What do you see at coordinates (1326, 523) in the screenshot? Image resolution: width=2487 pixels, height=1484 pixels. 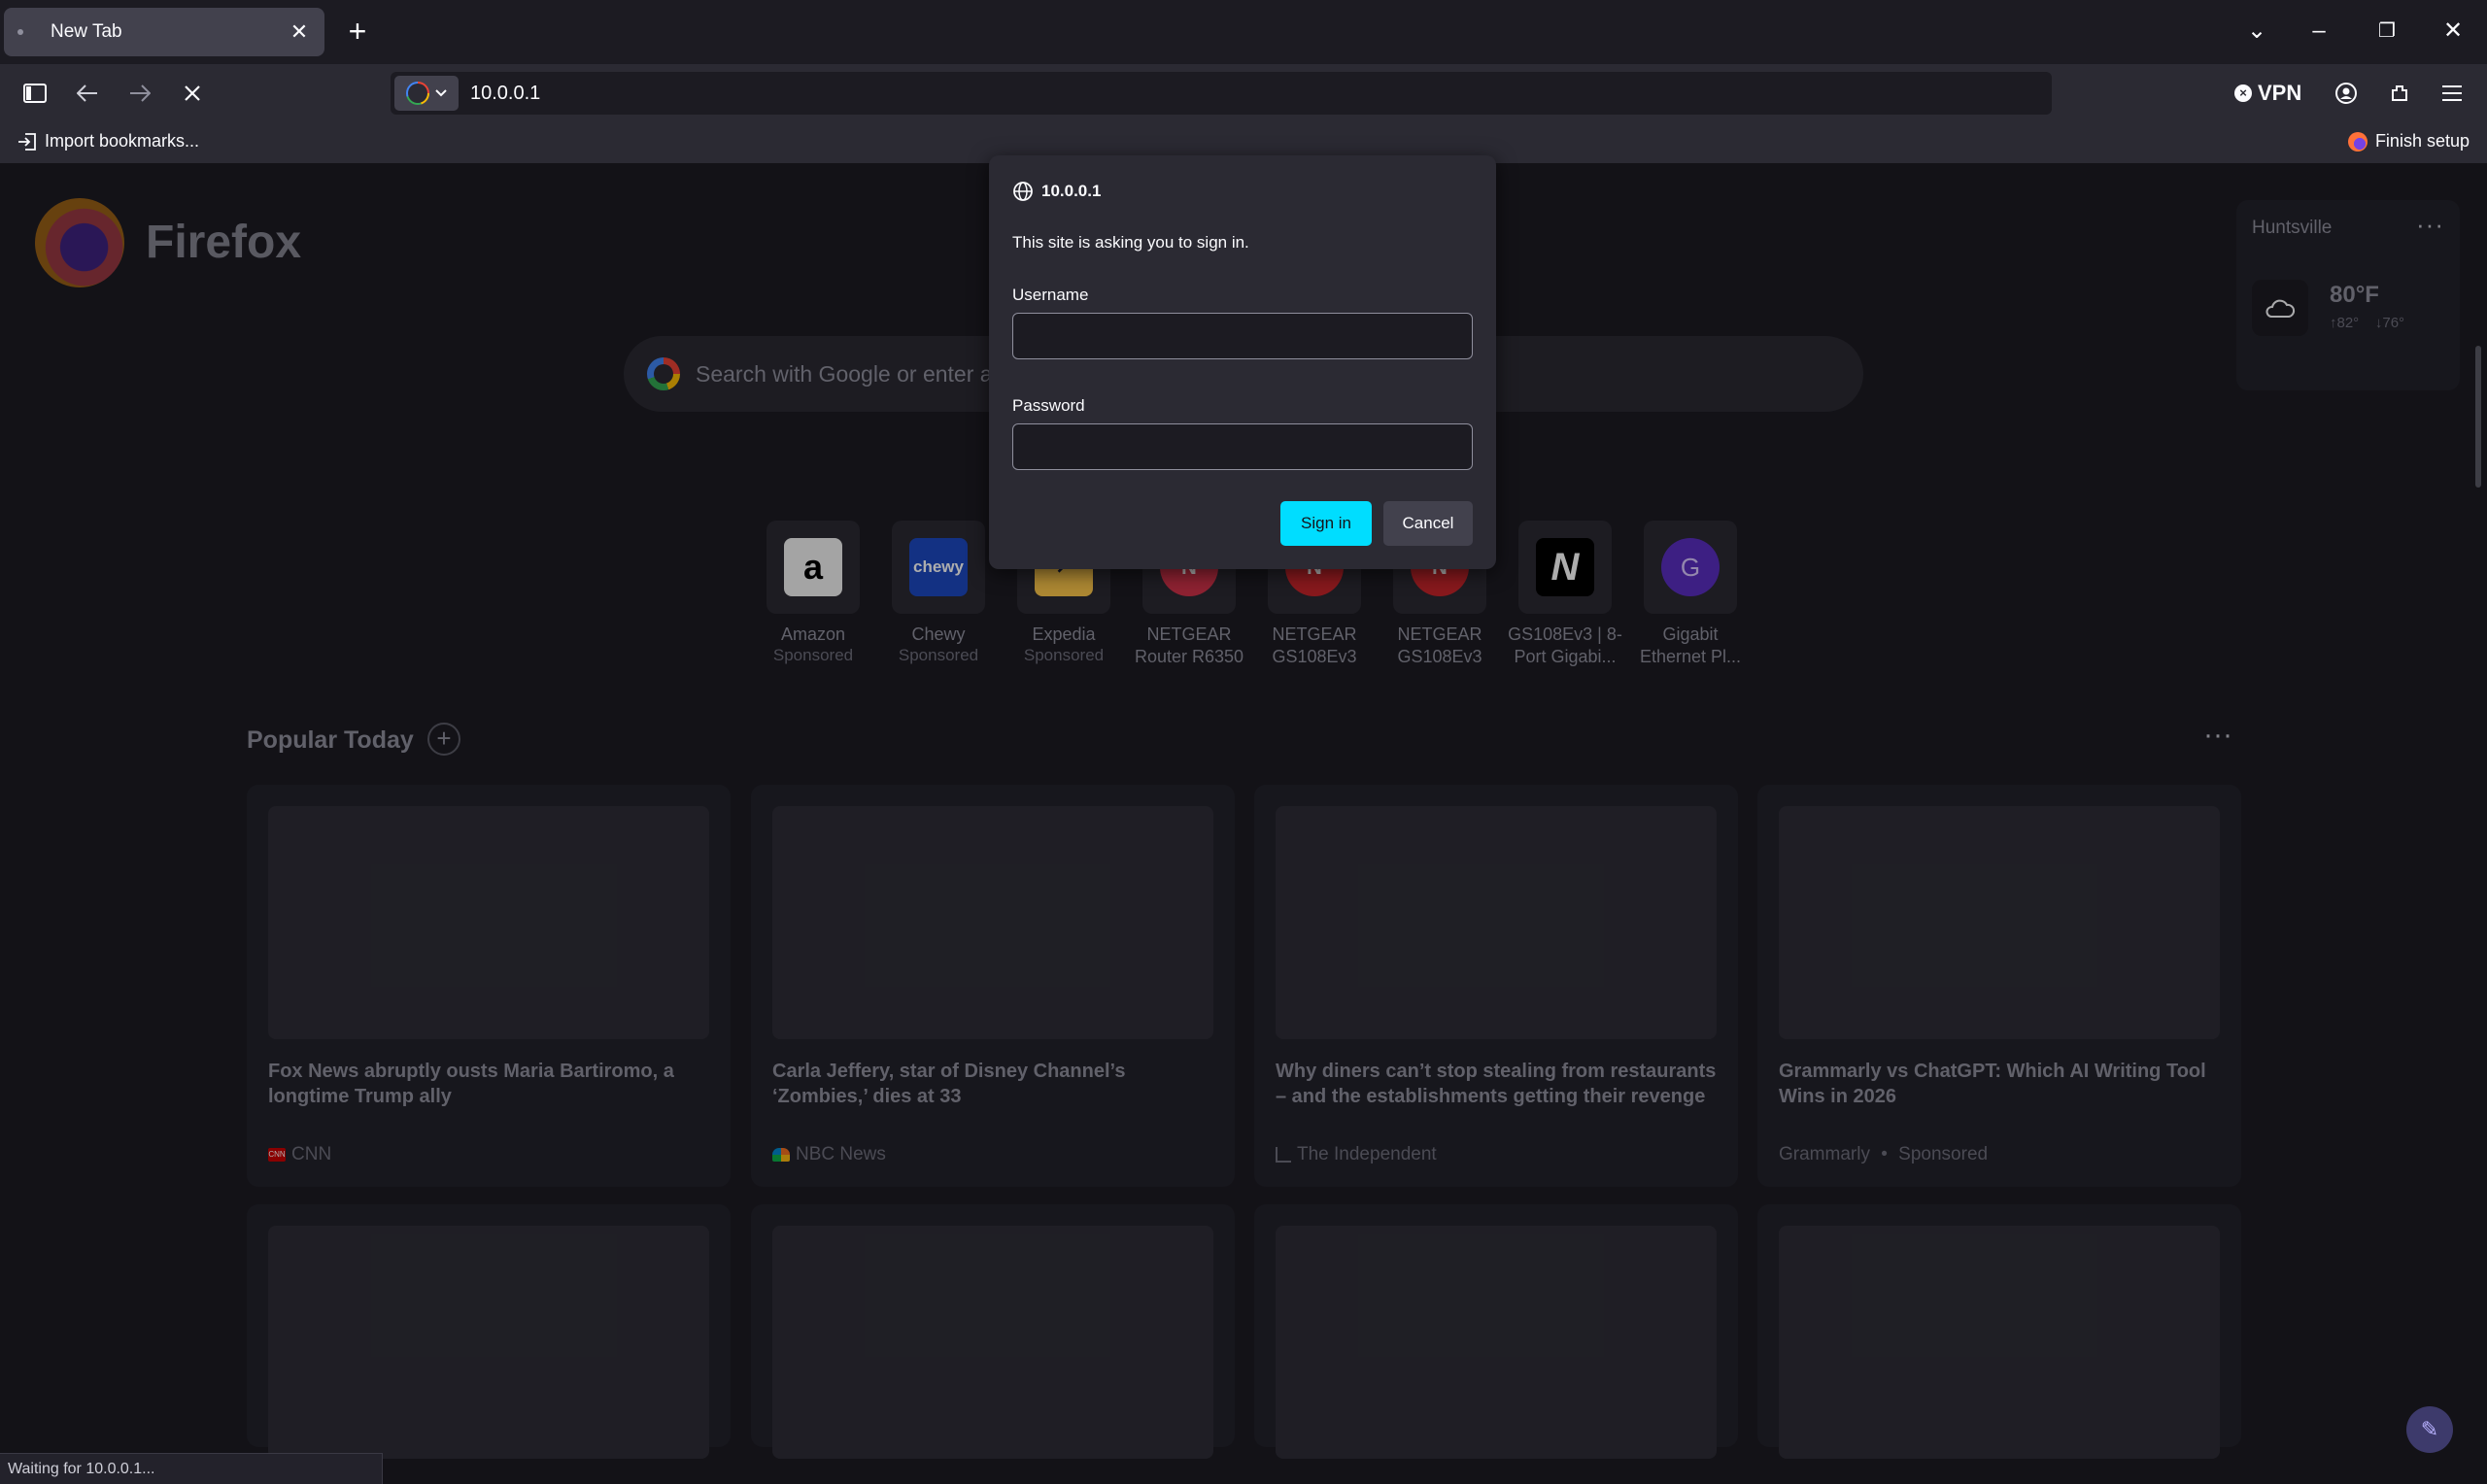 I see `sign-in-button: Sign in` at bounding box center [1326, 523].